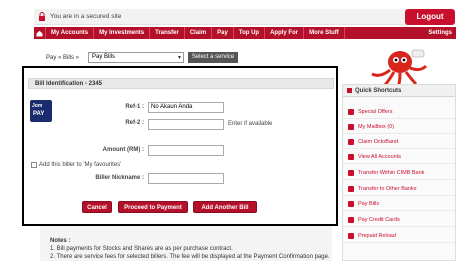 The width and height of the screenshot is (474, 261). Describe the element at coordinates (285, 33) in the screenshot. I see `nav-apply-for: Apply For` at that location.